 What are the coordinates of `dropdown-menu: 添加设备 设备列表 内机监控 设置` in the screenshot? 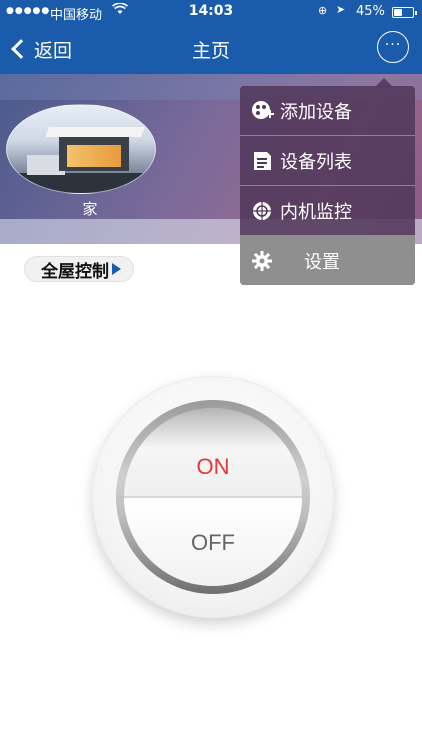 It's located at (327, 181).